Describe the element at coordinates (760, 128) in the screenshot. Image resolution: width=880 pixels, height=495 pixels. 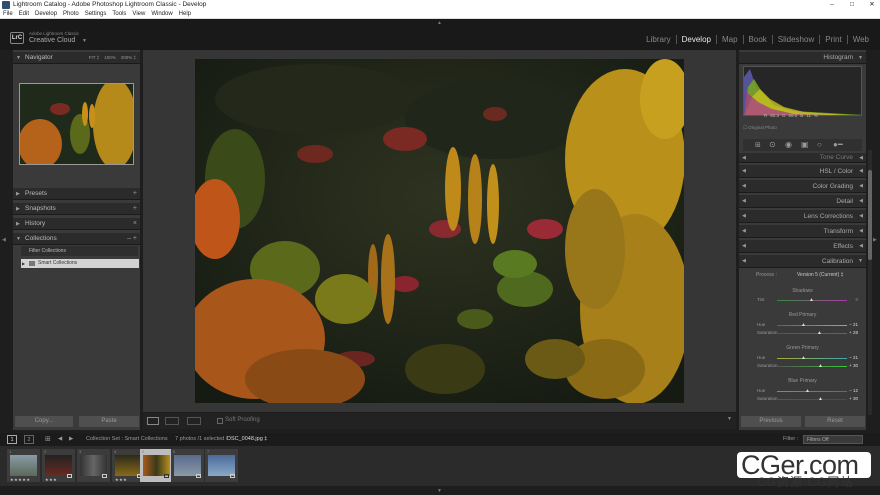
I see `original-photo-checkbox: ☐ Original Photo` at that location.